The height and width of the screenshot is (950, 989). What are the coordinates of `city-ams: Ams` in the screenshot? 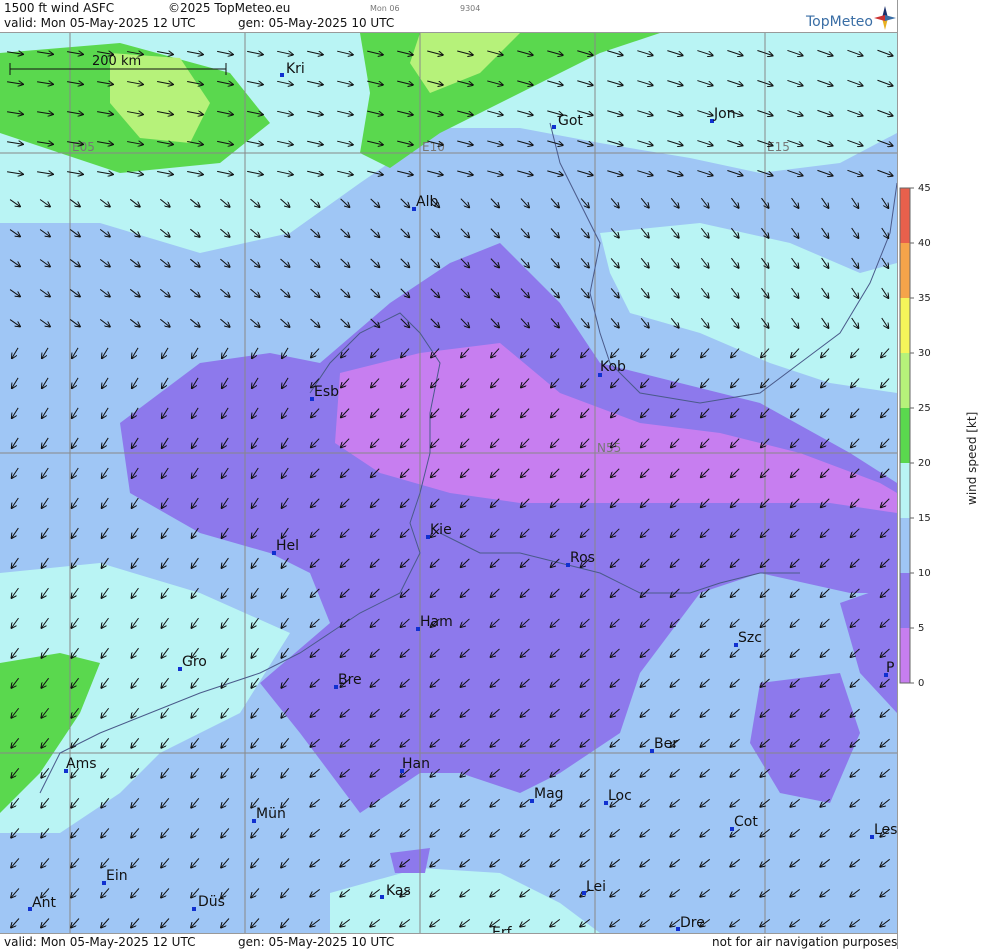 It's located at (80, 764).